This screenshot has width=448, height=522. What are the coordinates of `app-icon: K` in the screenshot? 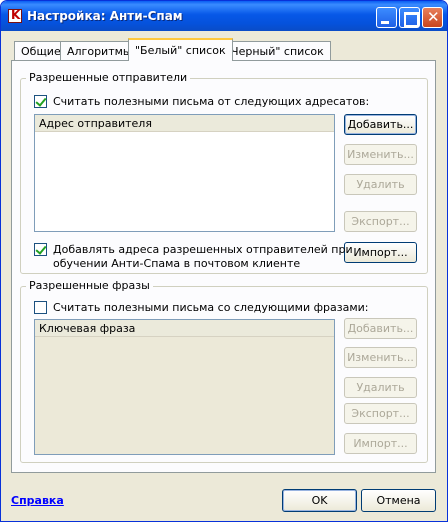 It's located at (15, 15).